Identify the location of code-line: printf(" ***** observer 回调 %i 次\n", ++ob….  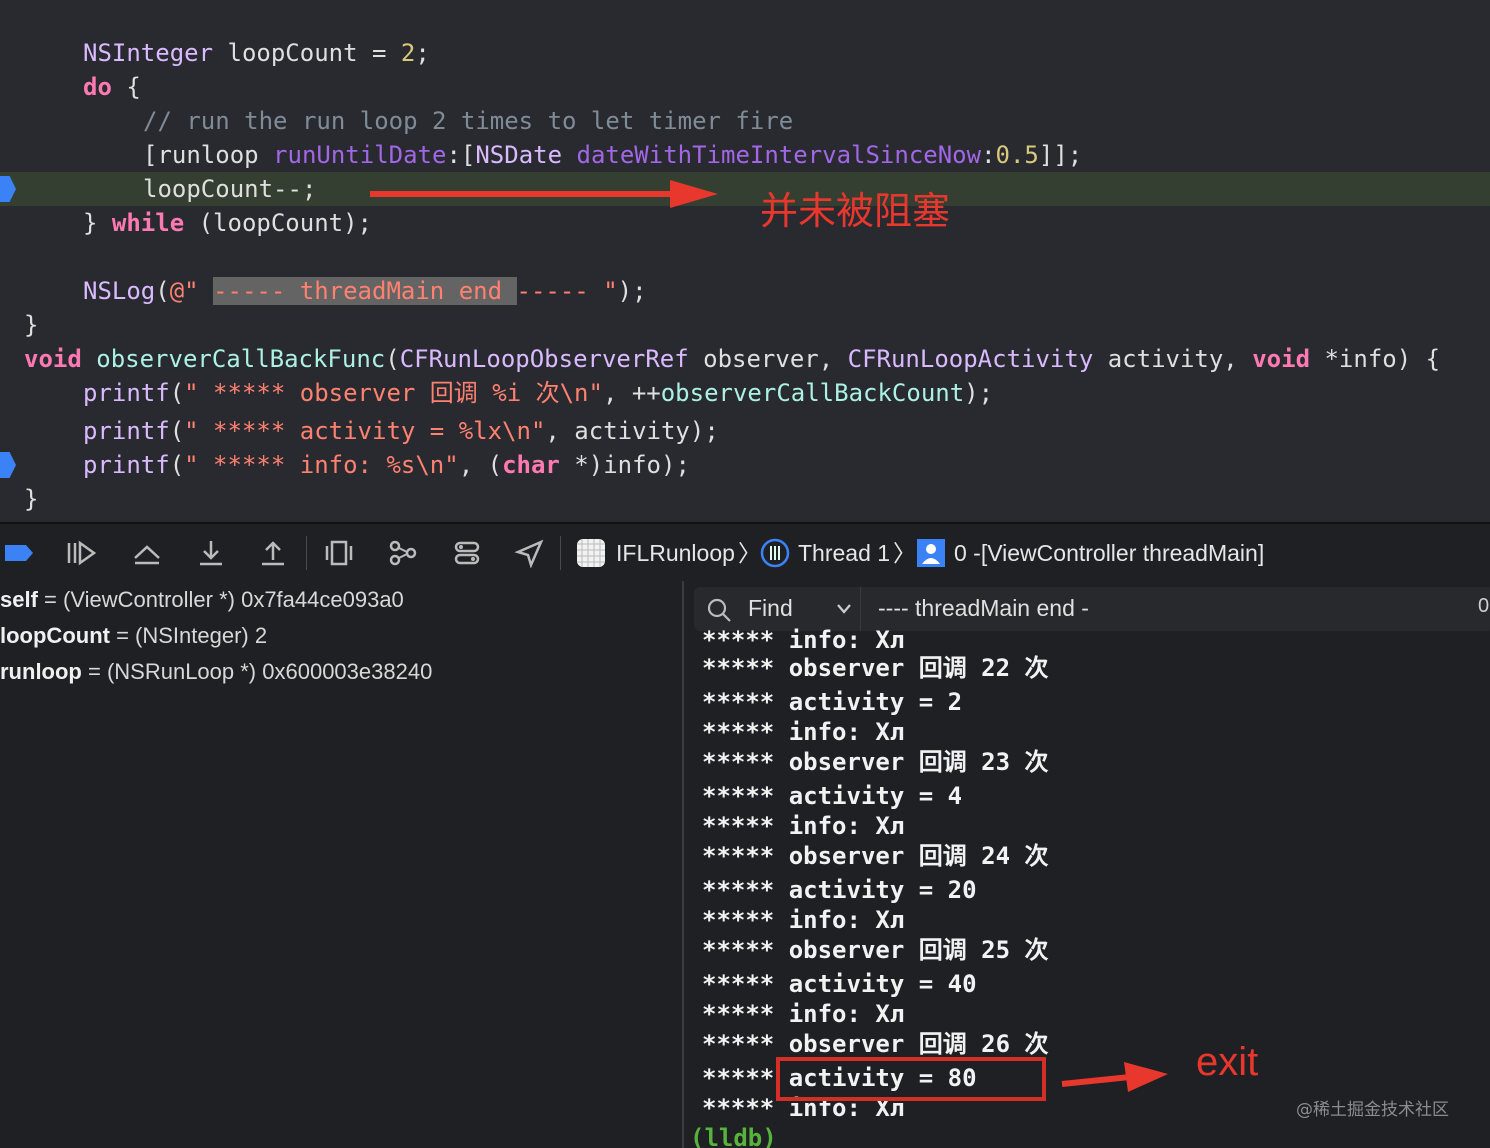
(538, 393).